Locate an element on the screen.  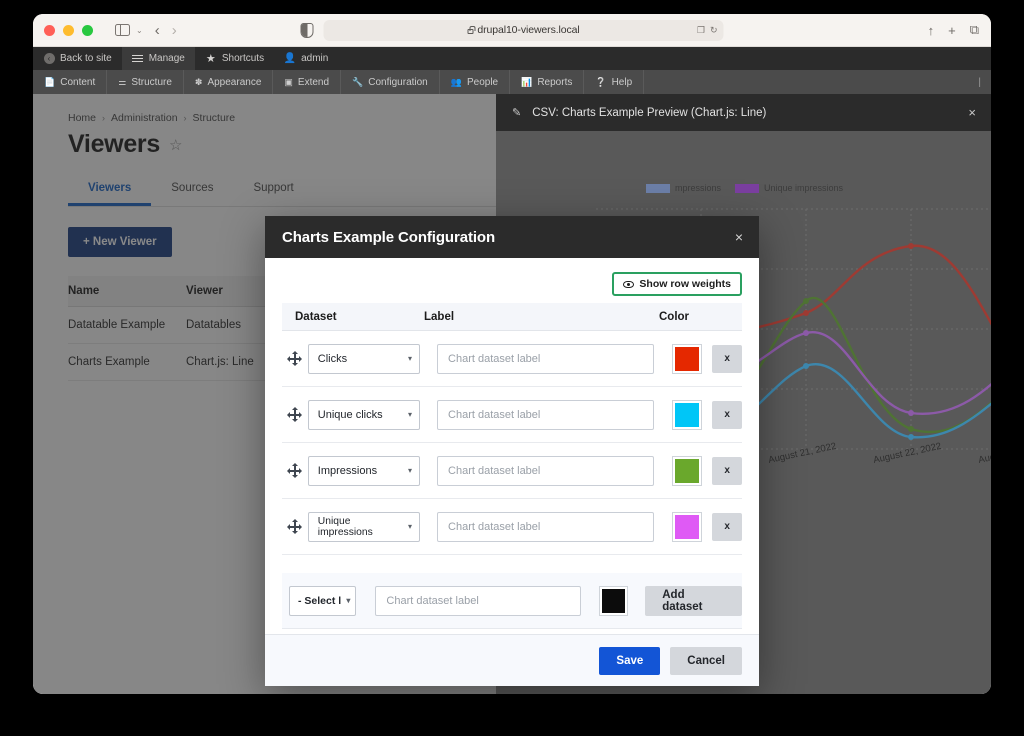
sidebar-toggle-icon is located at coordinates (122, 30).